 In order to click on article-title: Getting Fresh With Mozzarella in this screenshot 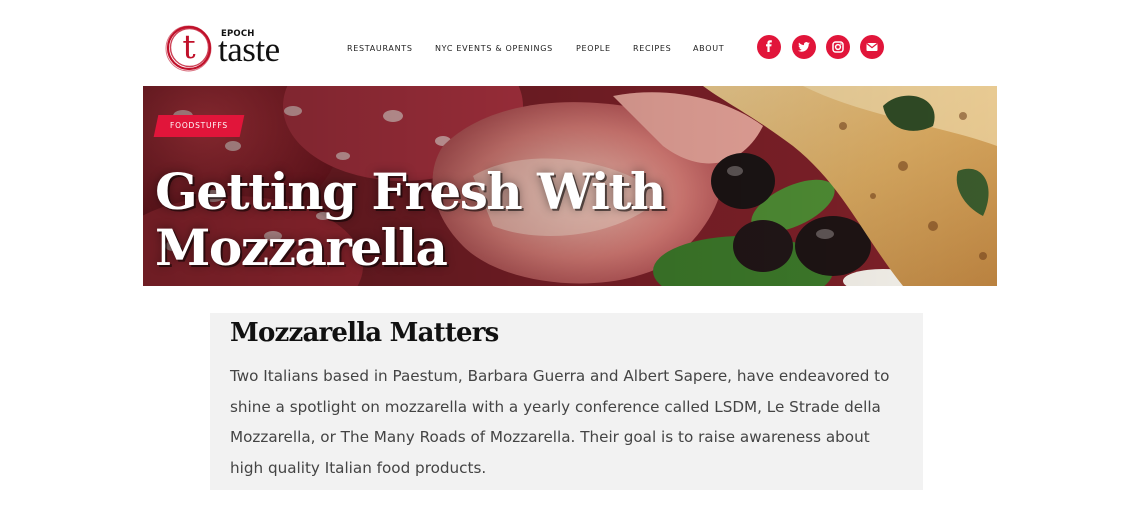, I will do `click(410, 219)`.